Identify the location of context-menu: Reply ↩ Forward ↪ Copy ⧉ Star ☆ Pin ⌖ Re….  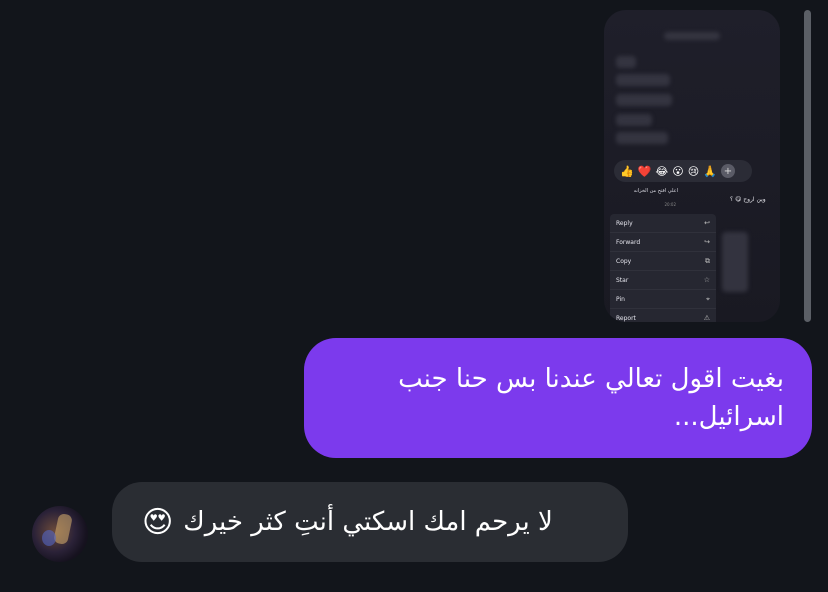
(663, 268).